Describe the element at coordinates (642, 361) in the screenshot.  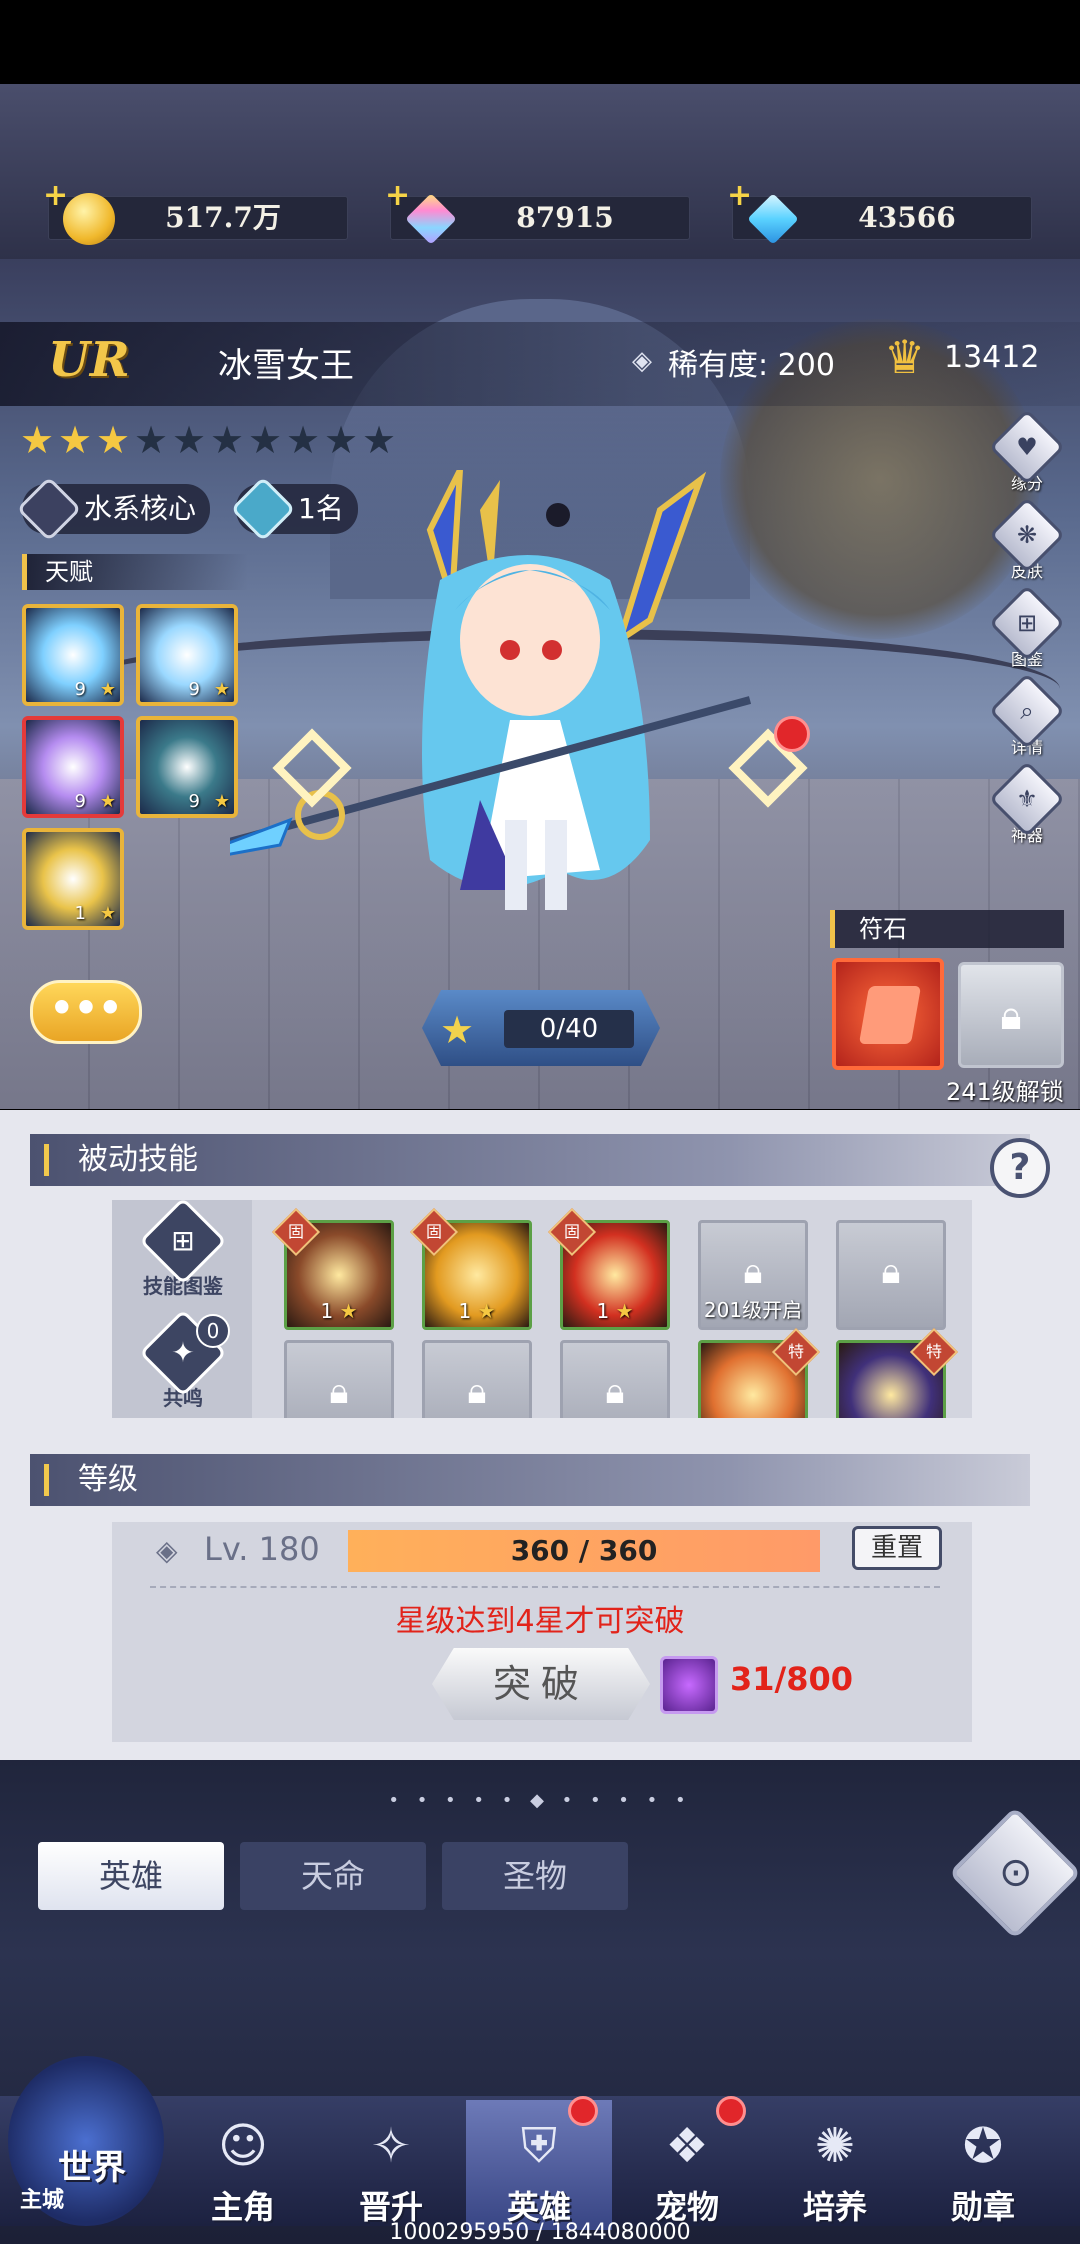
I see `rarity-icon: ◈` at that location.